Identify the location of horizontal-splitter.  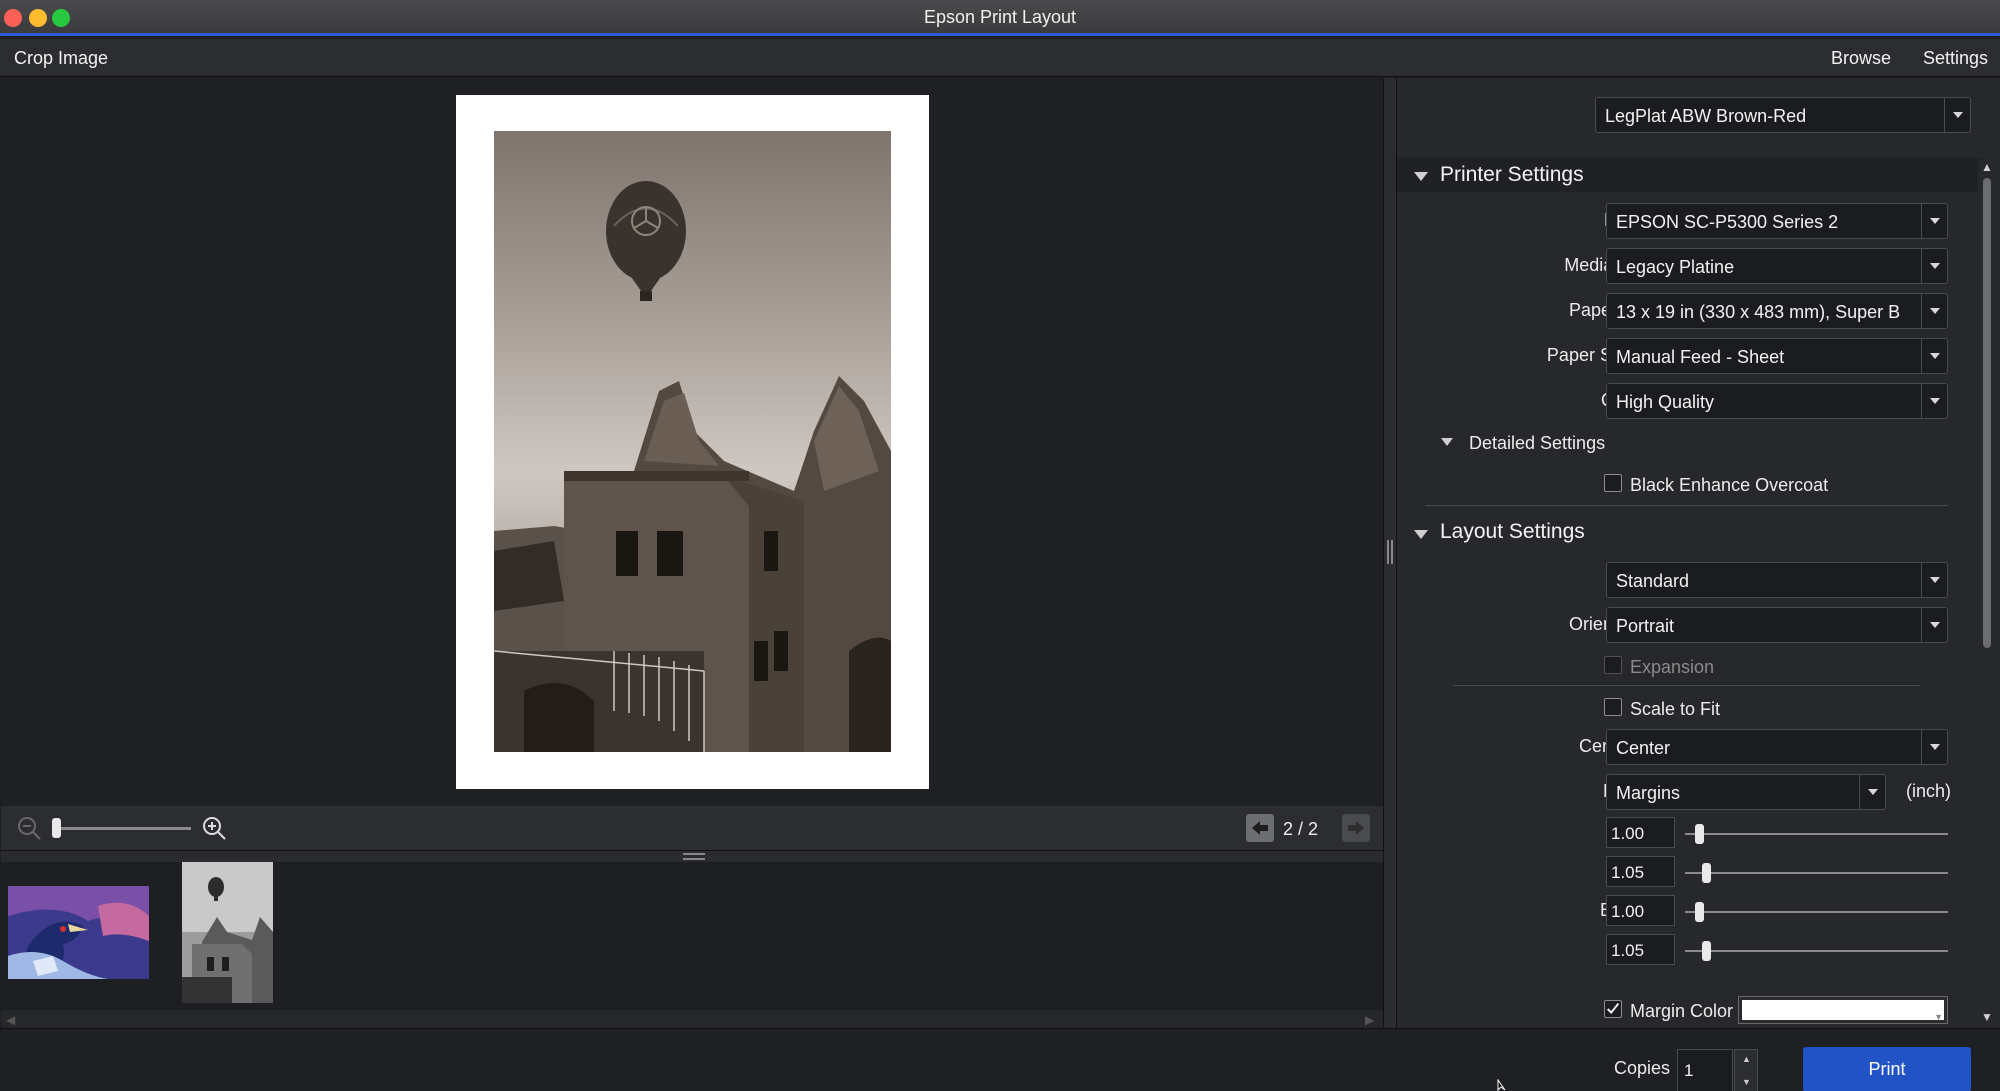
(692, 856).